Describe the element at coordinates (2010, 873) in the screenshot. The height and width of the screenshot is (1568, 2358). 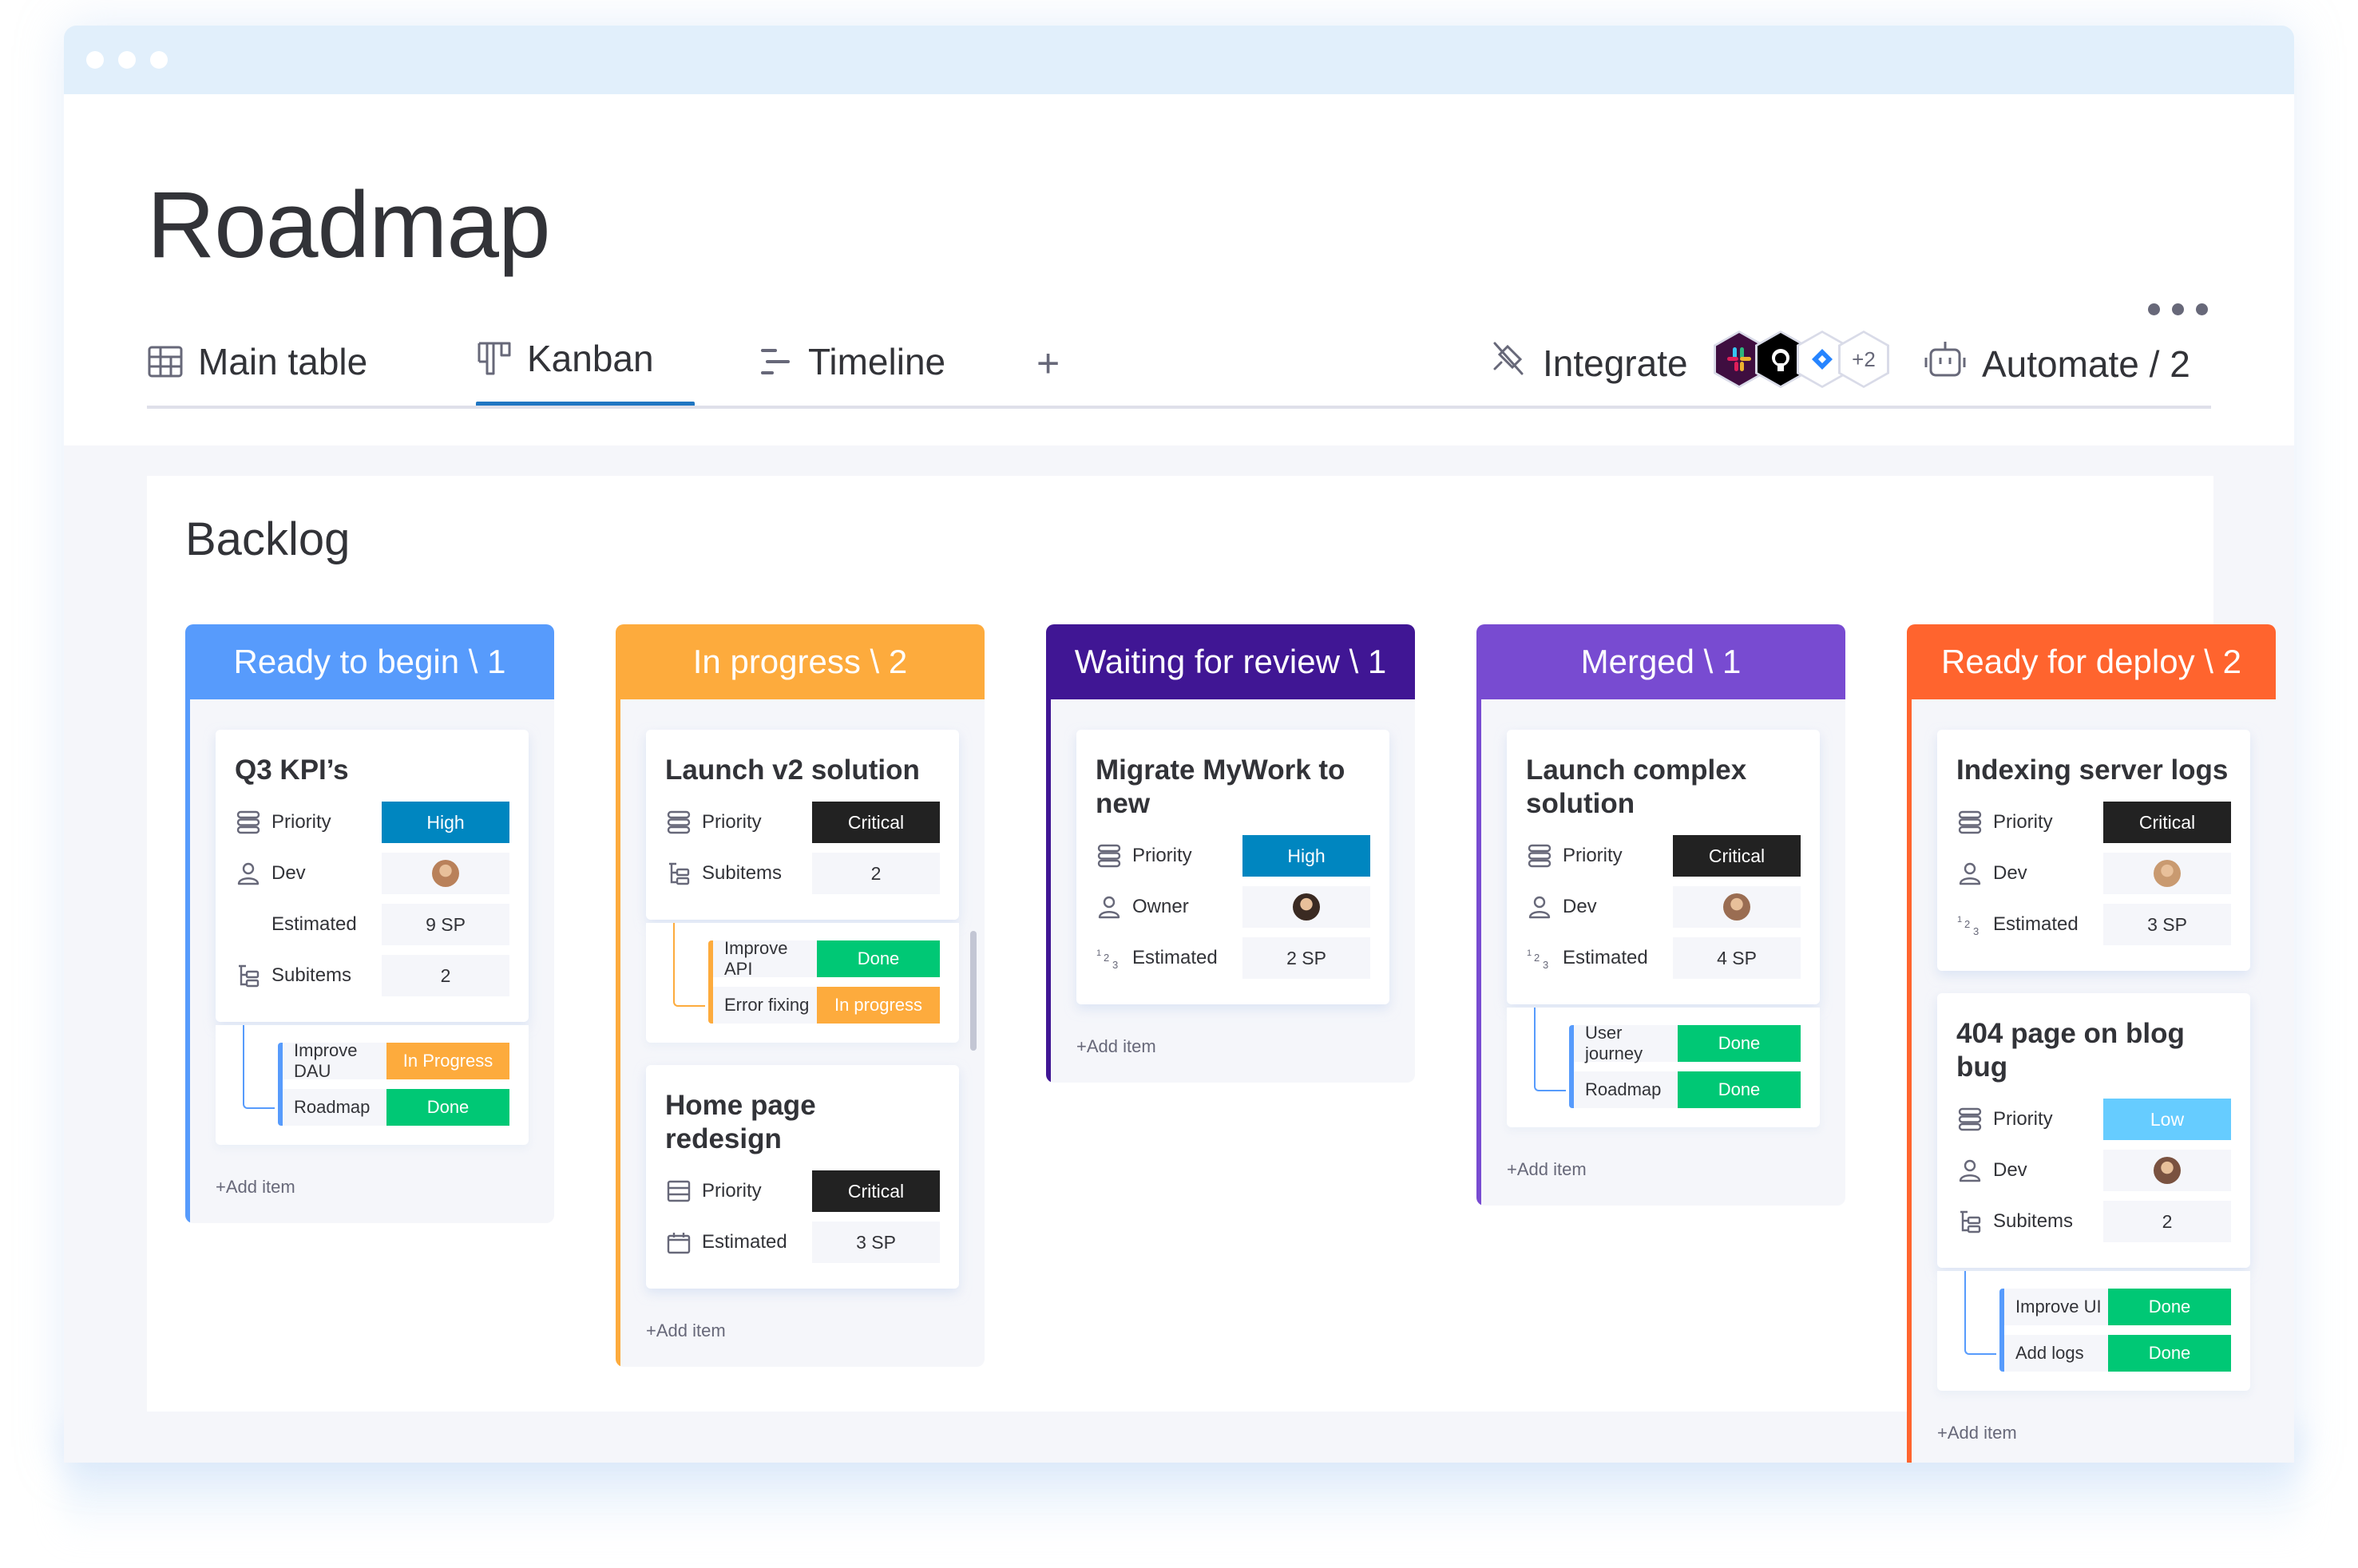
I see `field-label: Dev` at that location.